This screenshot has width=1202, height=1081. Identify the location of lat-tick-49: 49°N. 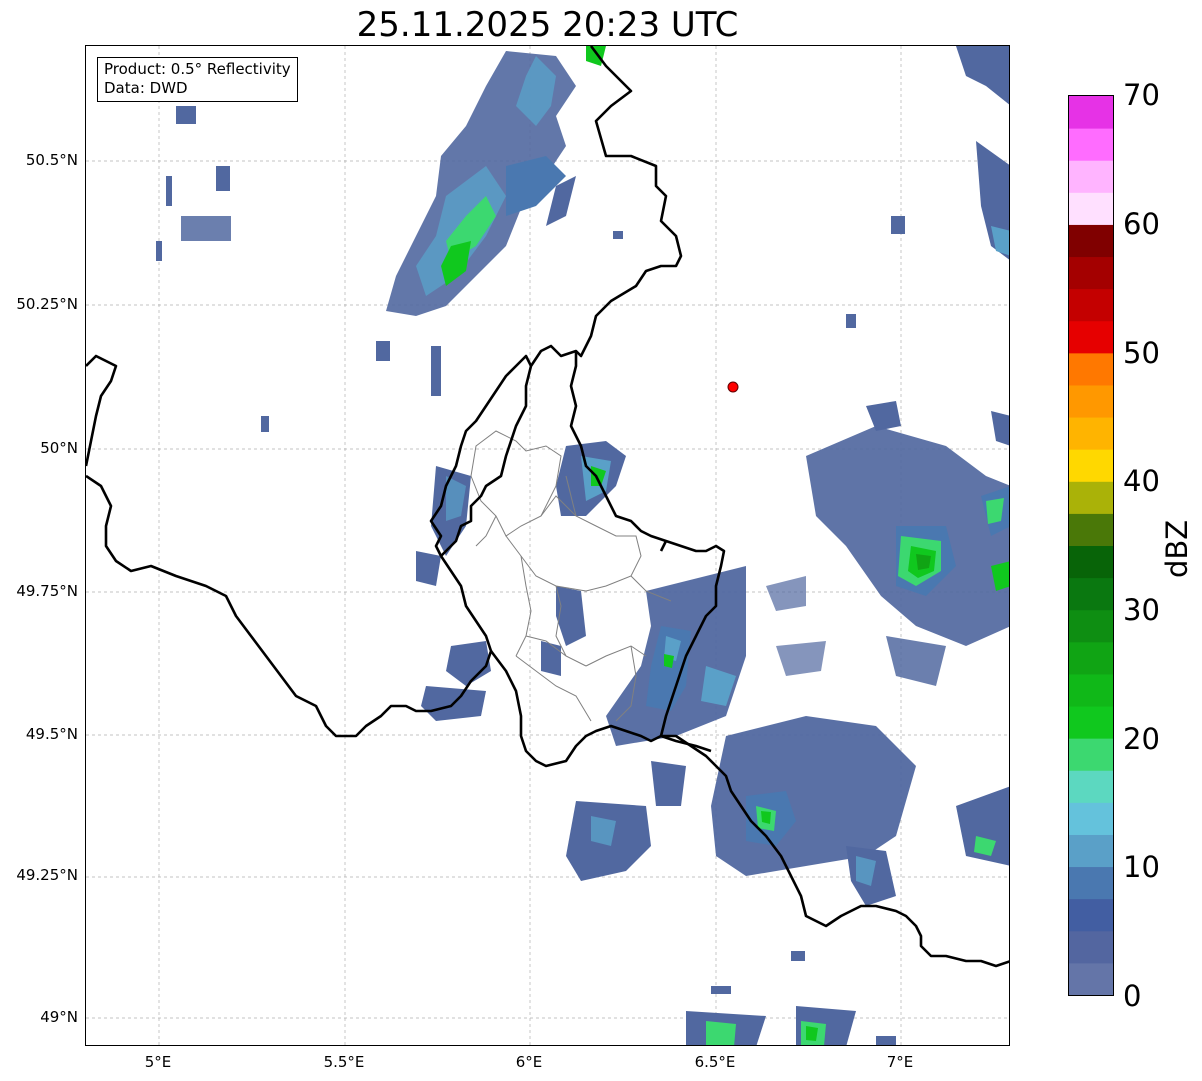
(59, 1017).